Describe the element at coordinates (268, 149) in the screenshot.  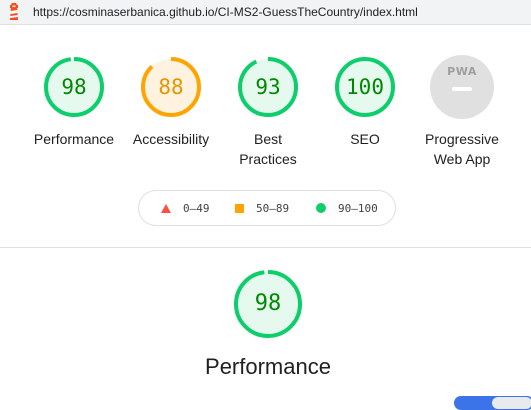
I see `best-practices-label: Best Practices` at that location.